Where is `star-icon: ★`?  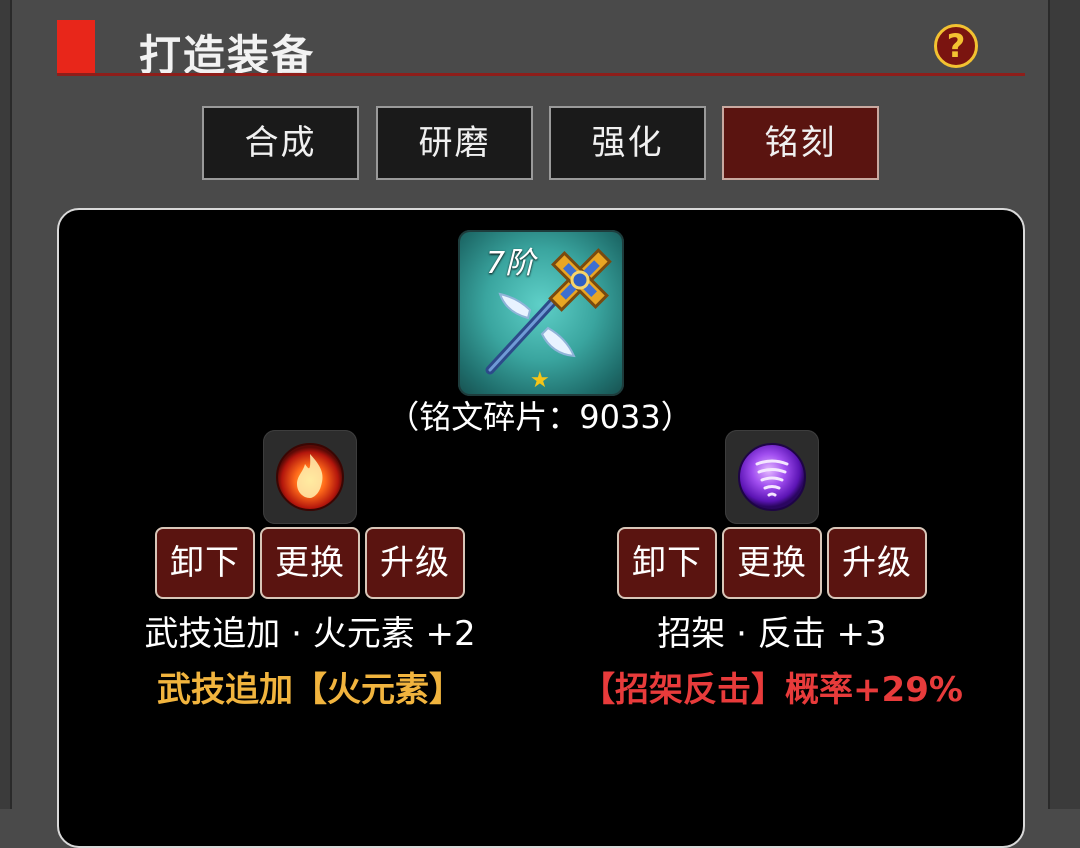 star-icon: ★ is located at coordinates (540, 380).